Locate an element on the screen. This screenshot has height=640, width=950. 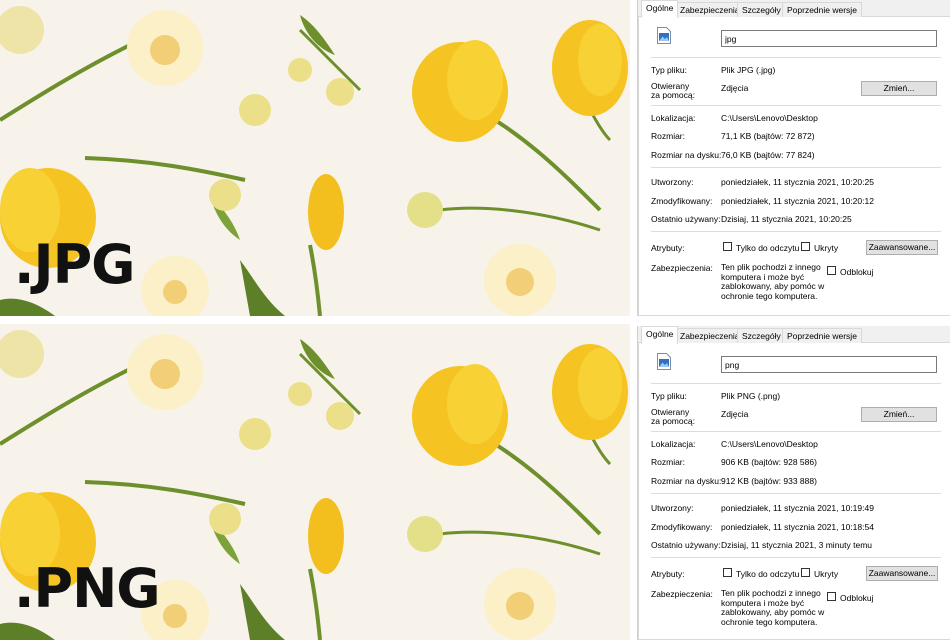
format-label-png: .PNG is located at coordinates (87, 588).